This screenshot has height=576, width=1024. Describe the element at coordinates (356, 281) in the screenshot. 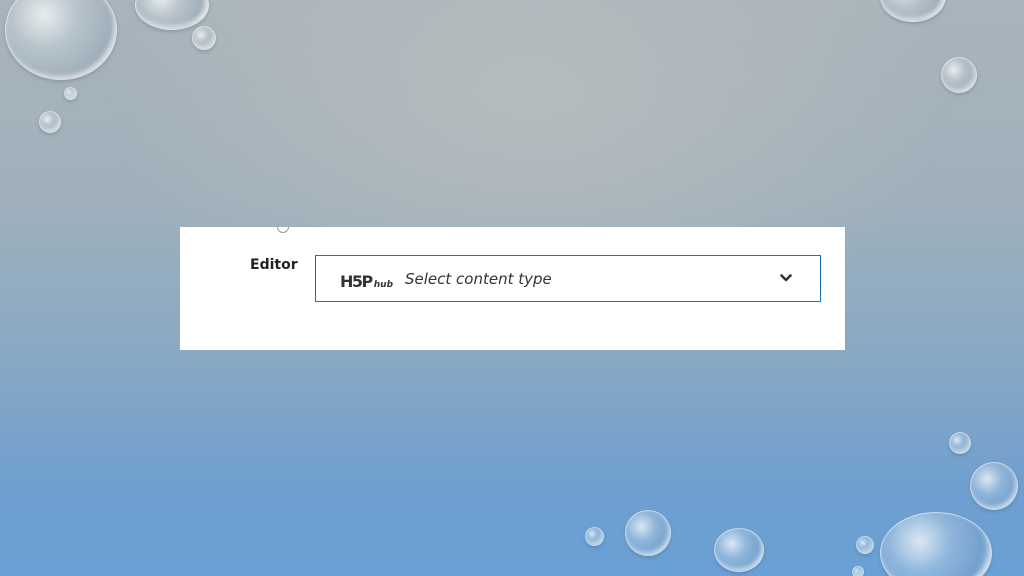

I see `hub-logo-main-text: H5P` at that location.